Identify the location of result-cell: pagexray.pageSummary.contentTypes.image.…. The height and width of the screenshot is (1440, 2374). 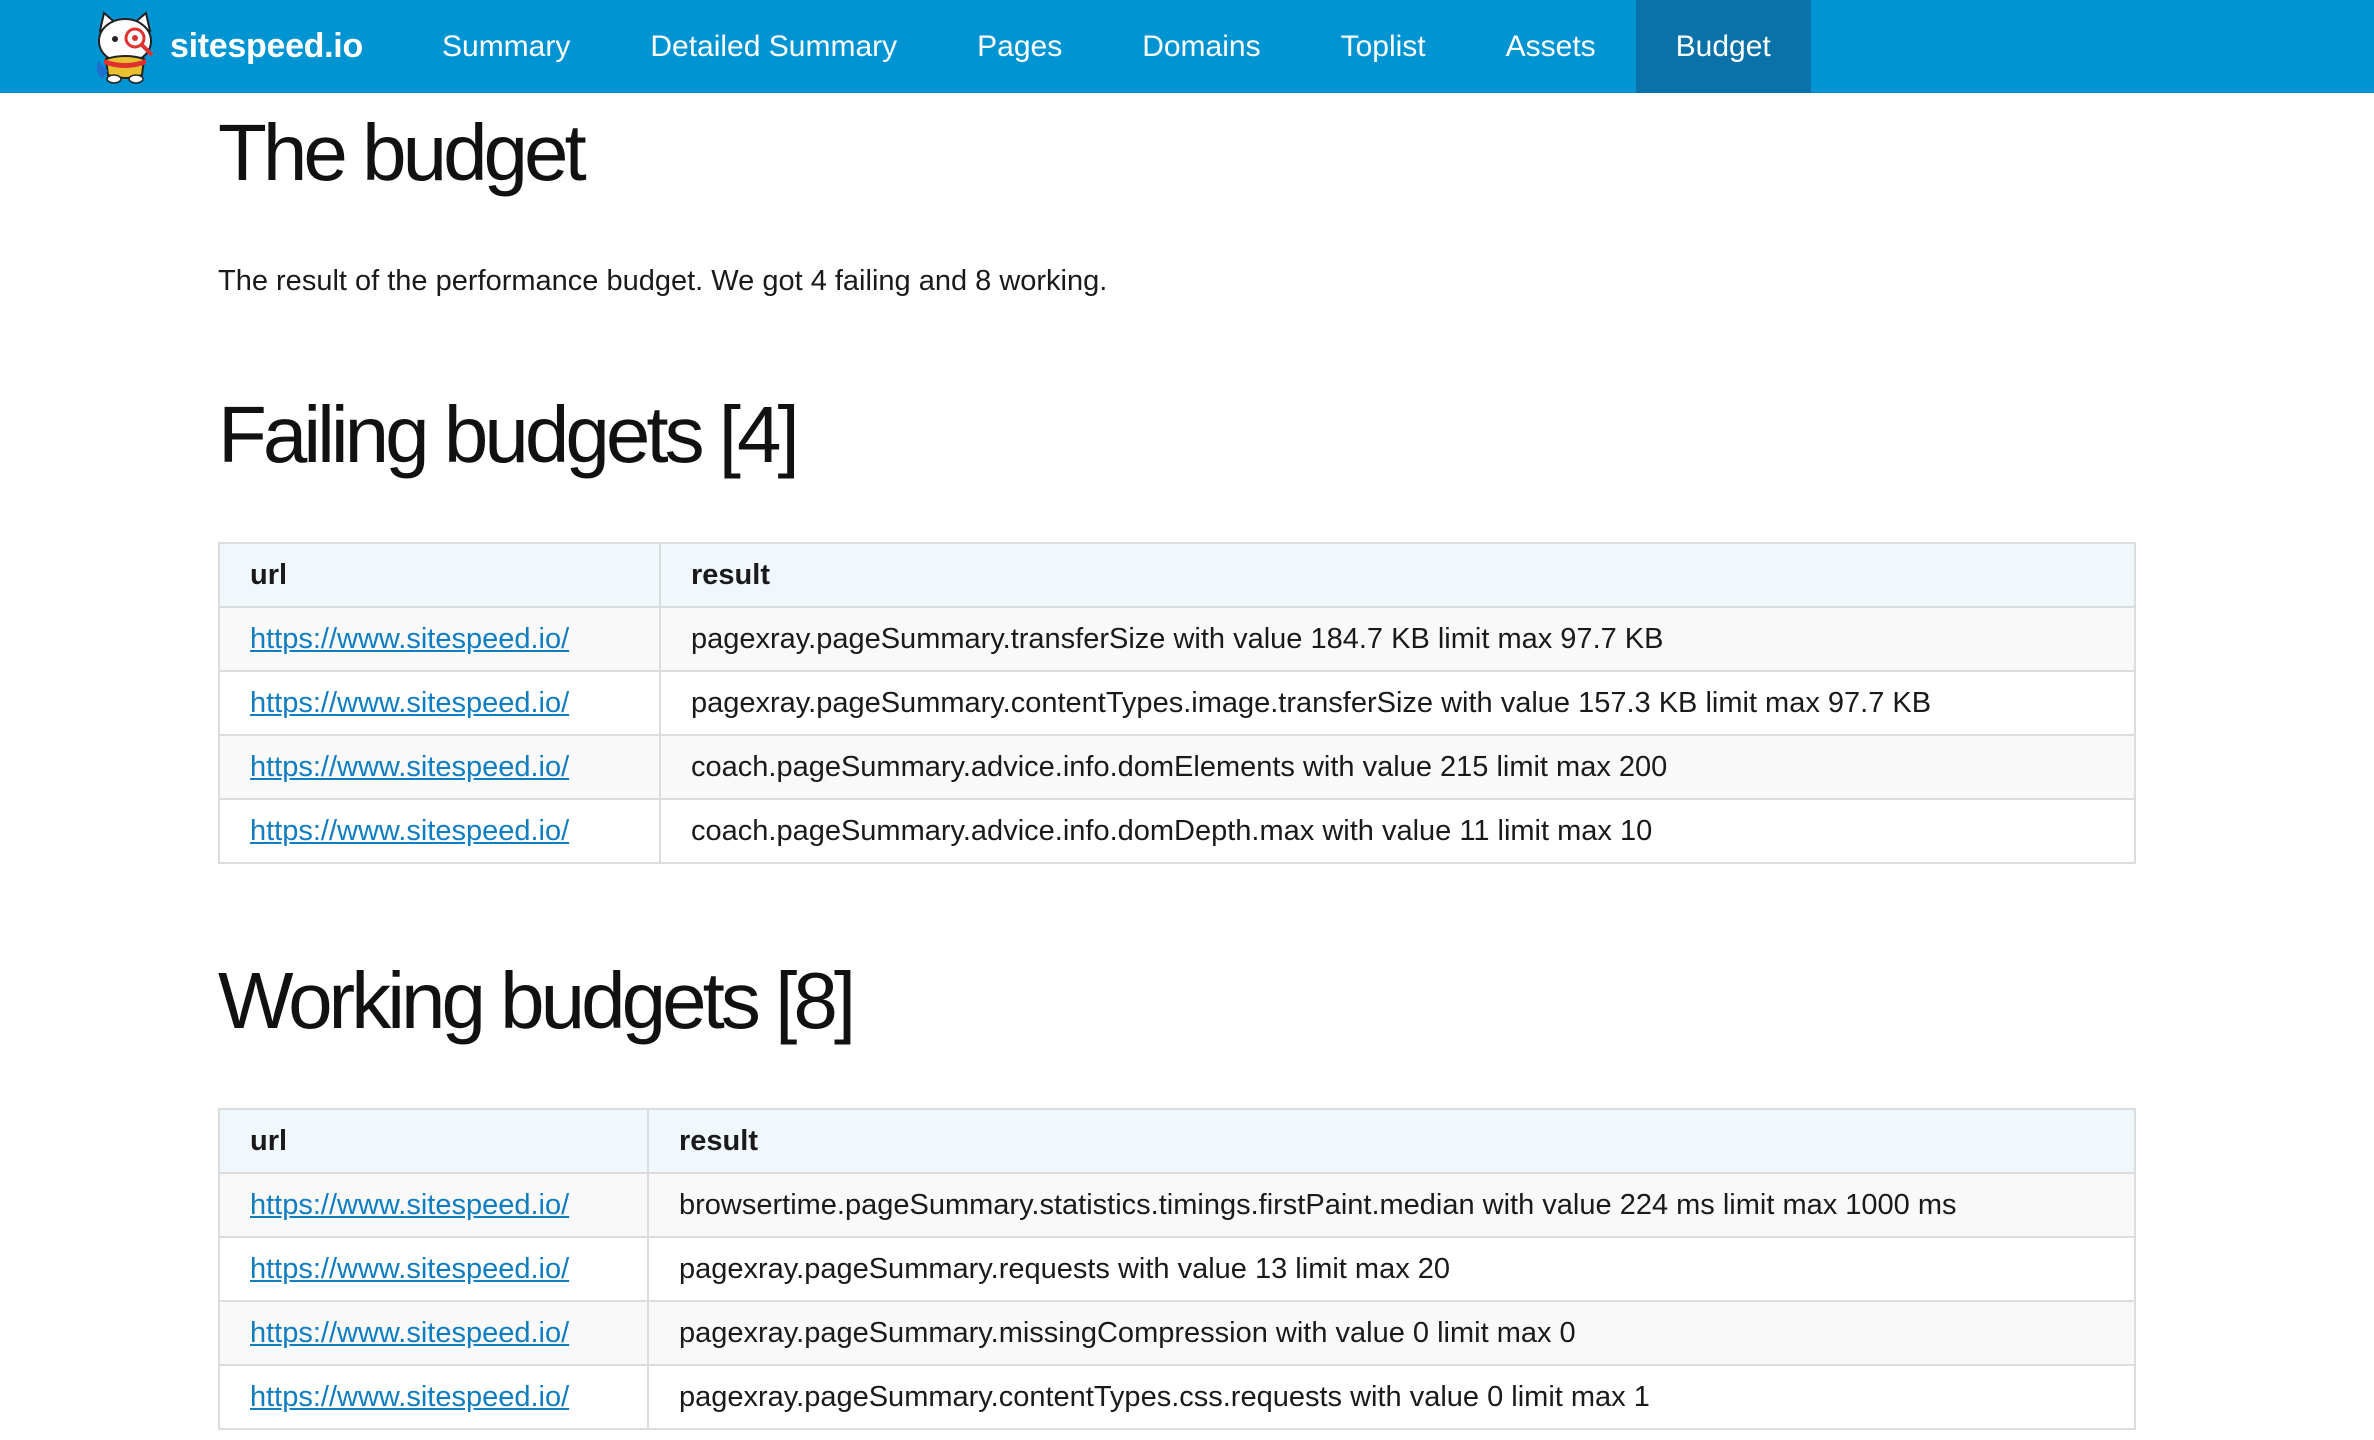
(1397, 703).